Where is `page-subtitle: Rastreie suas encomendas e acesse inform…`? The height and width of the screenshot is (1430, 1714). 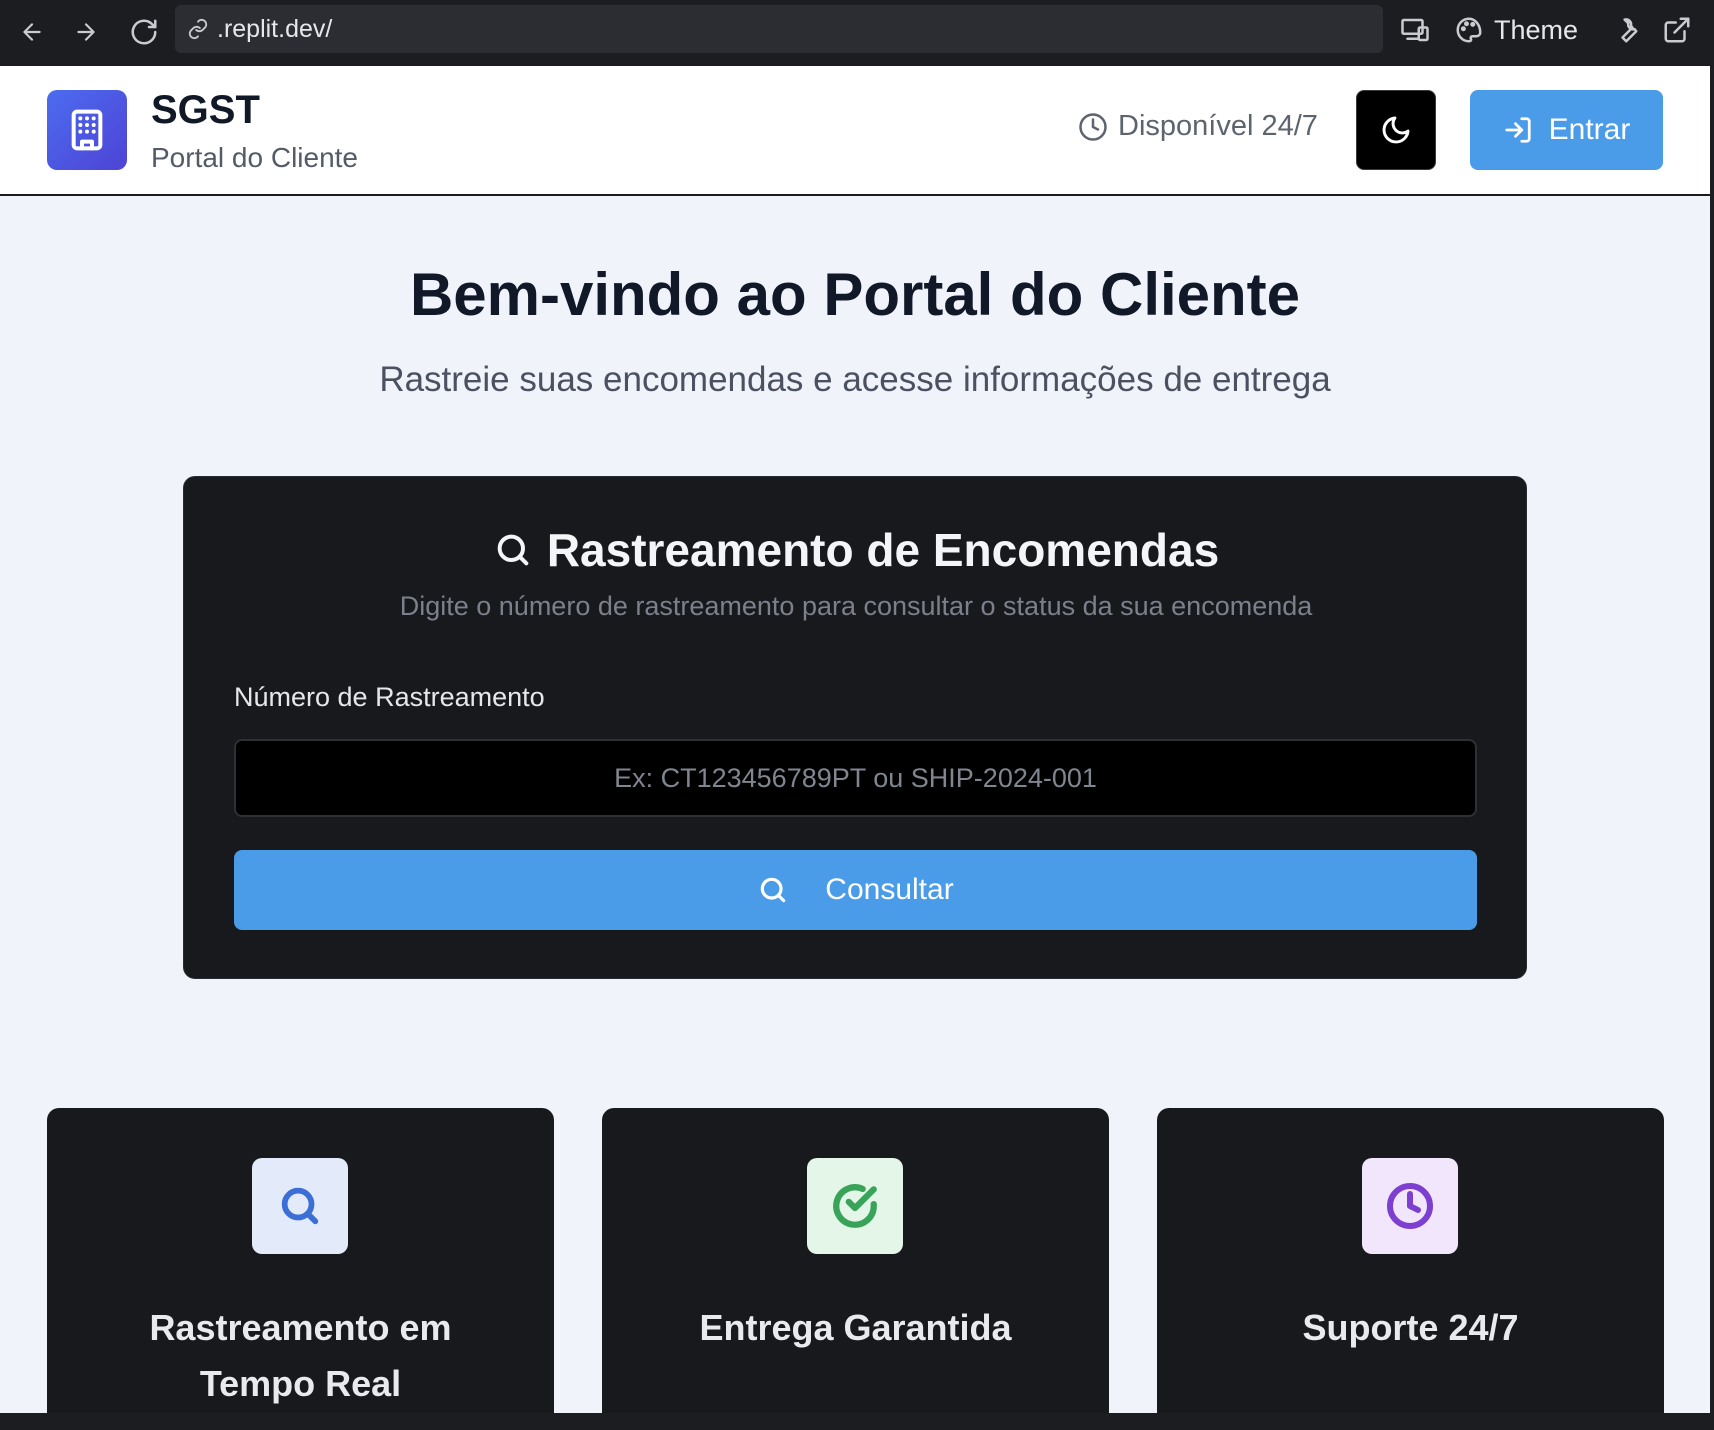
page-subtitle: Rastreie suas encomendas e acesse inform… is located at coordinates (855, 379).